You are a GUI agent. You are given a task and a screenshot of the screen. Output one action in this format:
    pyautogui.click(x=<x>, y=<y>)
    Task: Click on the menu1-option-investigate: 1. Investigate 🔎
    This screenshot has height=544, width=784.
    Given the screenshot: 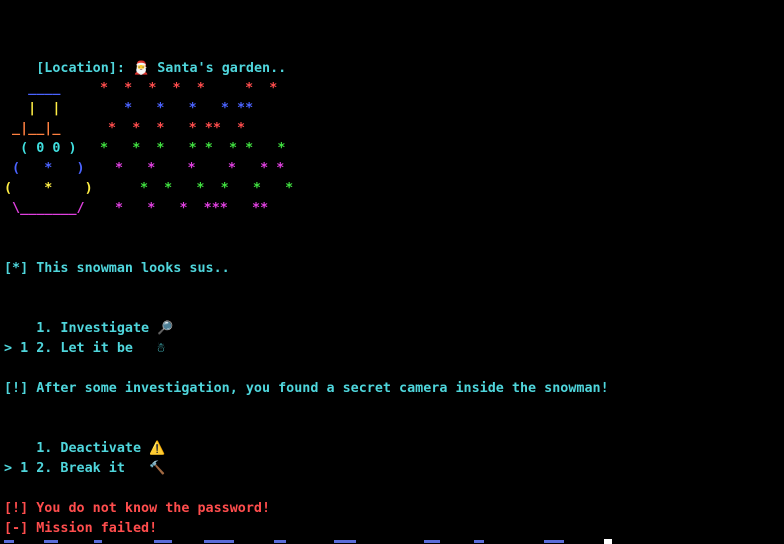 What is the action you would take?
    pyautogui.click(x=105, y=328)
    